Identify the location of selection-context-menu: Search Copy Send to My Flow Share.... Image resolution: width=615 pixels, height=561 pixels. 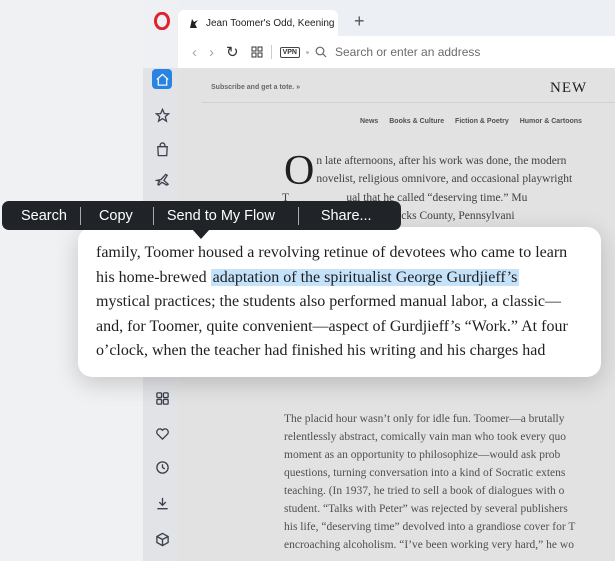
(201, 215).